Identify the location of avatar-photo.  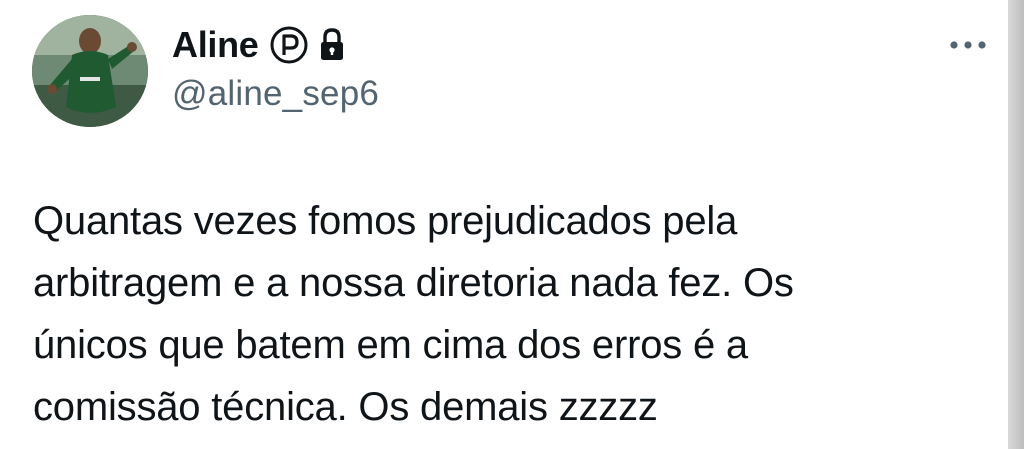
(90, 71).